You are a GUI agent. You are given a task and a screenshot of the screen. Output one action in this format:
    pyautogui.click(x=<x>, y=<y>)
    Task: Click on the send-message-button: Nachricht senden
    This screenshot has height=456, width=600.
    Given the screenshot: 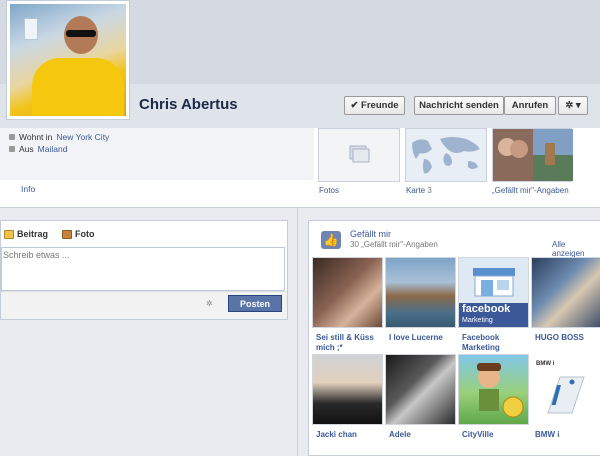 What is the action you would take?
    pyautogui.click(x=459, y=105)
    